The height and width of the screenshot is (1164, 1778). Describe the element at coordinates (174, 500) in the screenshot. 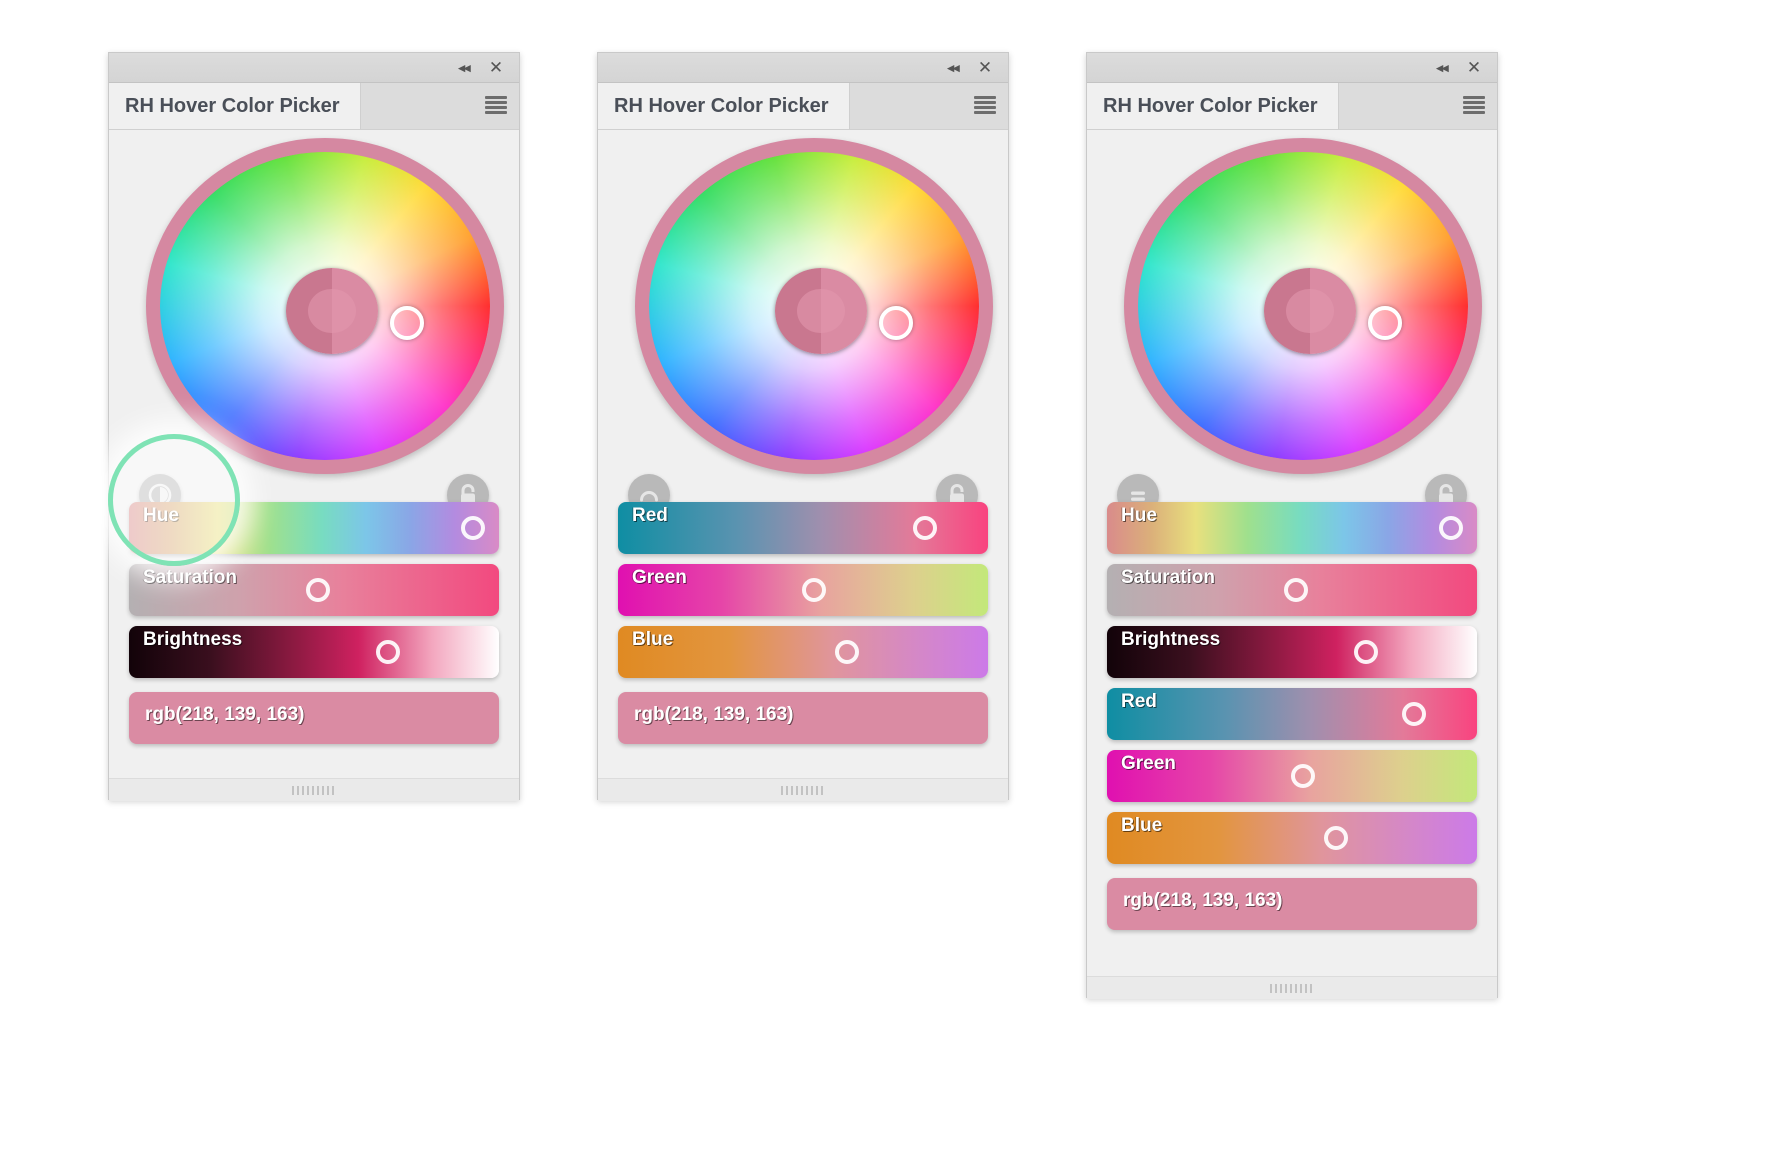

I see `highlight-annotation-ring` at that location.